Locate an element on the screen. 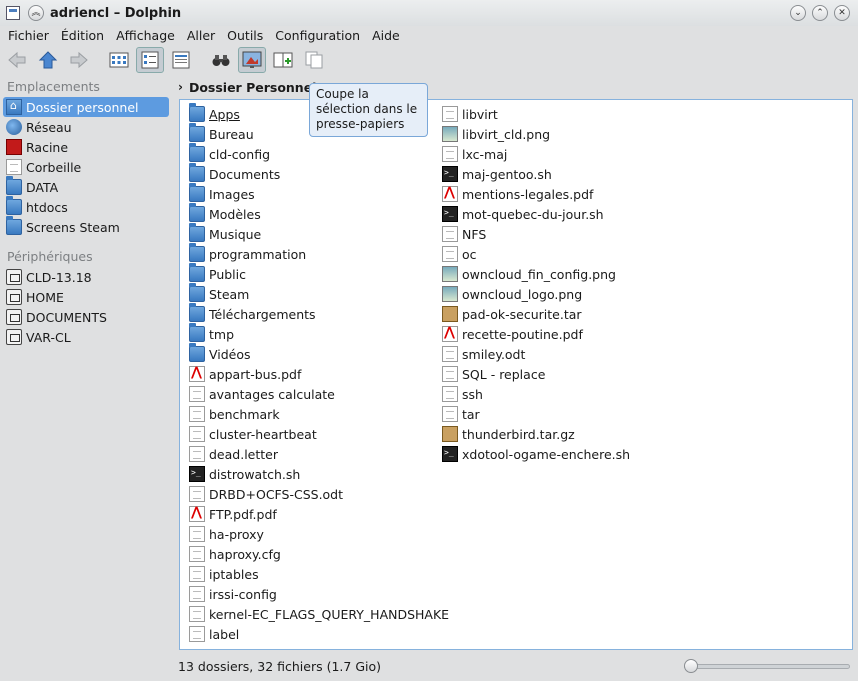 This screenshot has height=681, width=858. file-item: kernel-EC_FLAGS_QUERY_HANDSHAKE is located at coordinates (319, 614).